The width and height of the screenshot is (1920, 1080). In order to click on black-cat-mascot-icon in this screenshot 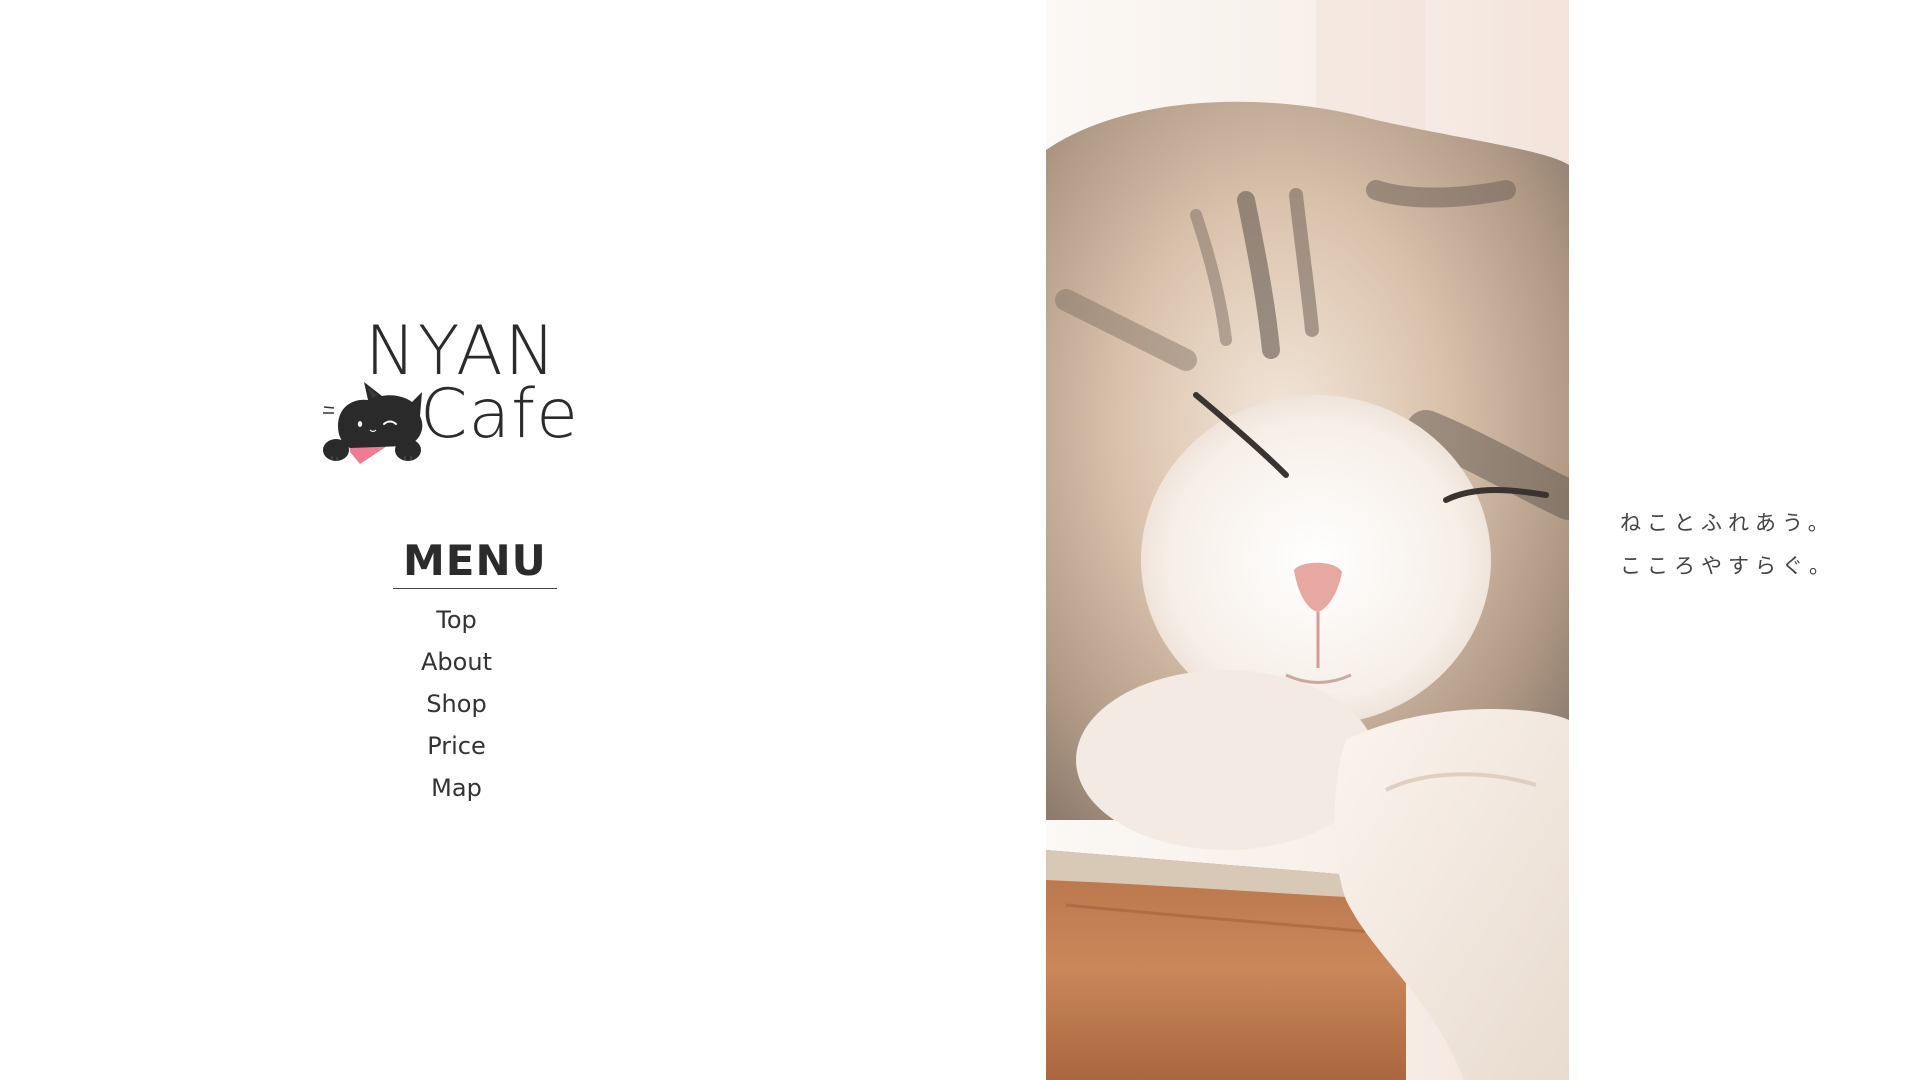, I will do `click(373, 423)`.